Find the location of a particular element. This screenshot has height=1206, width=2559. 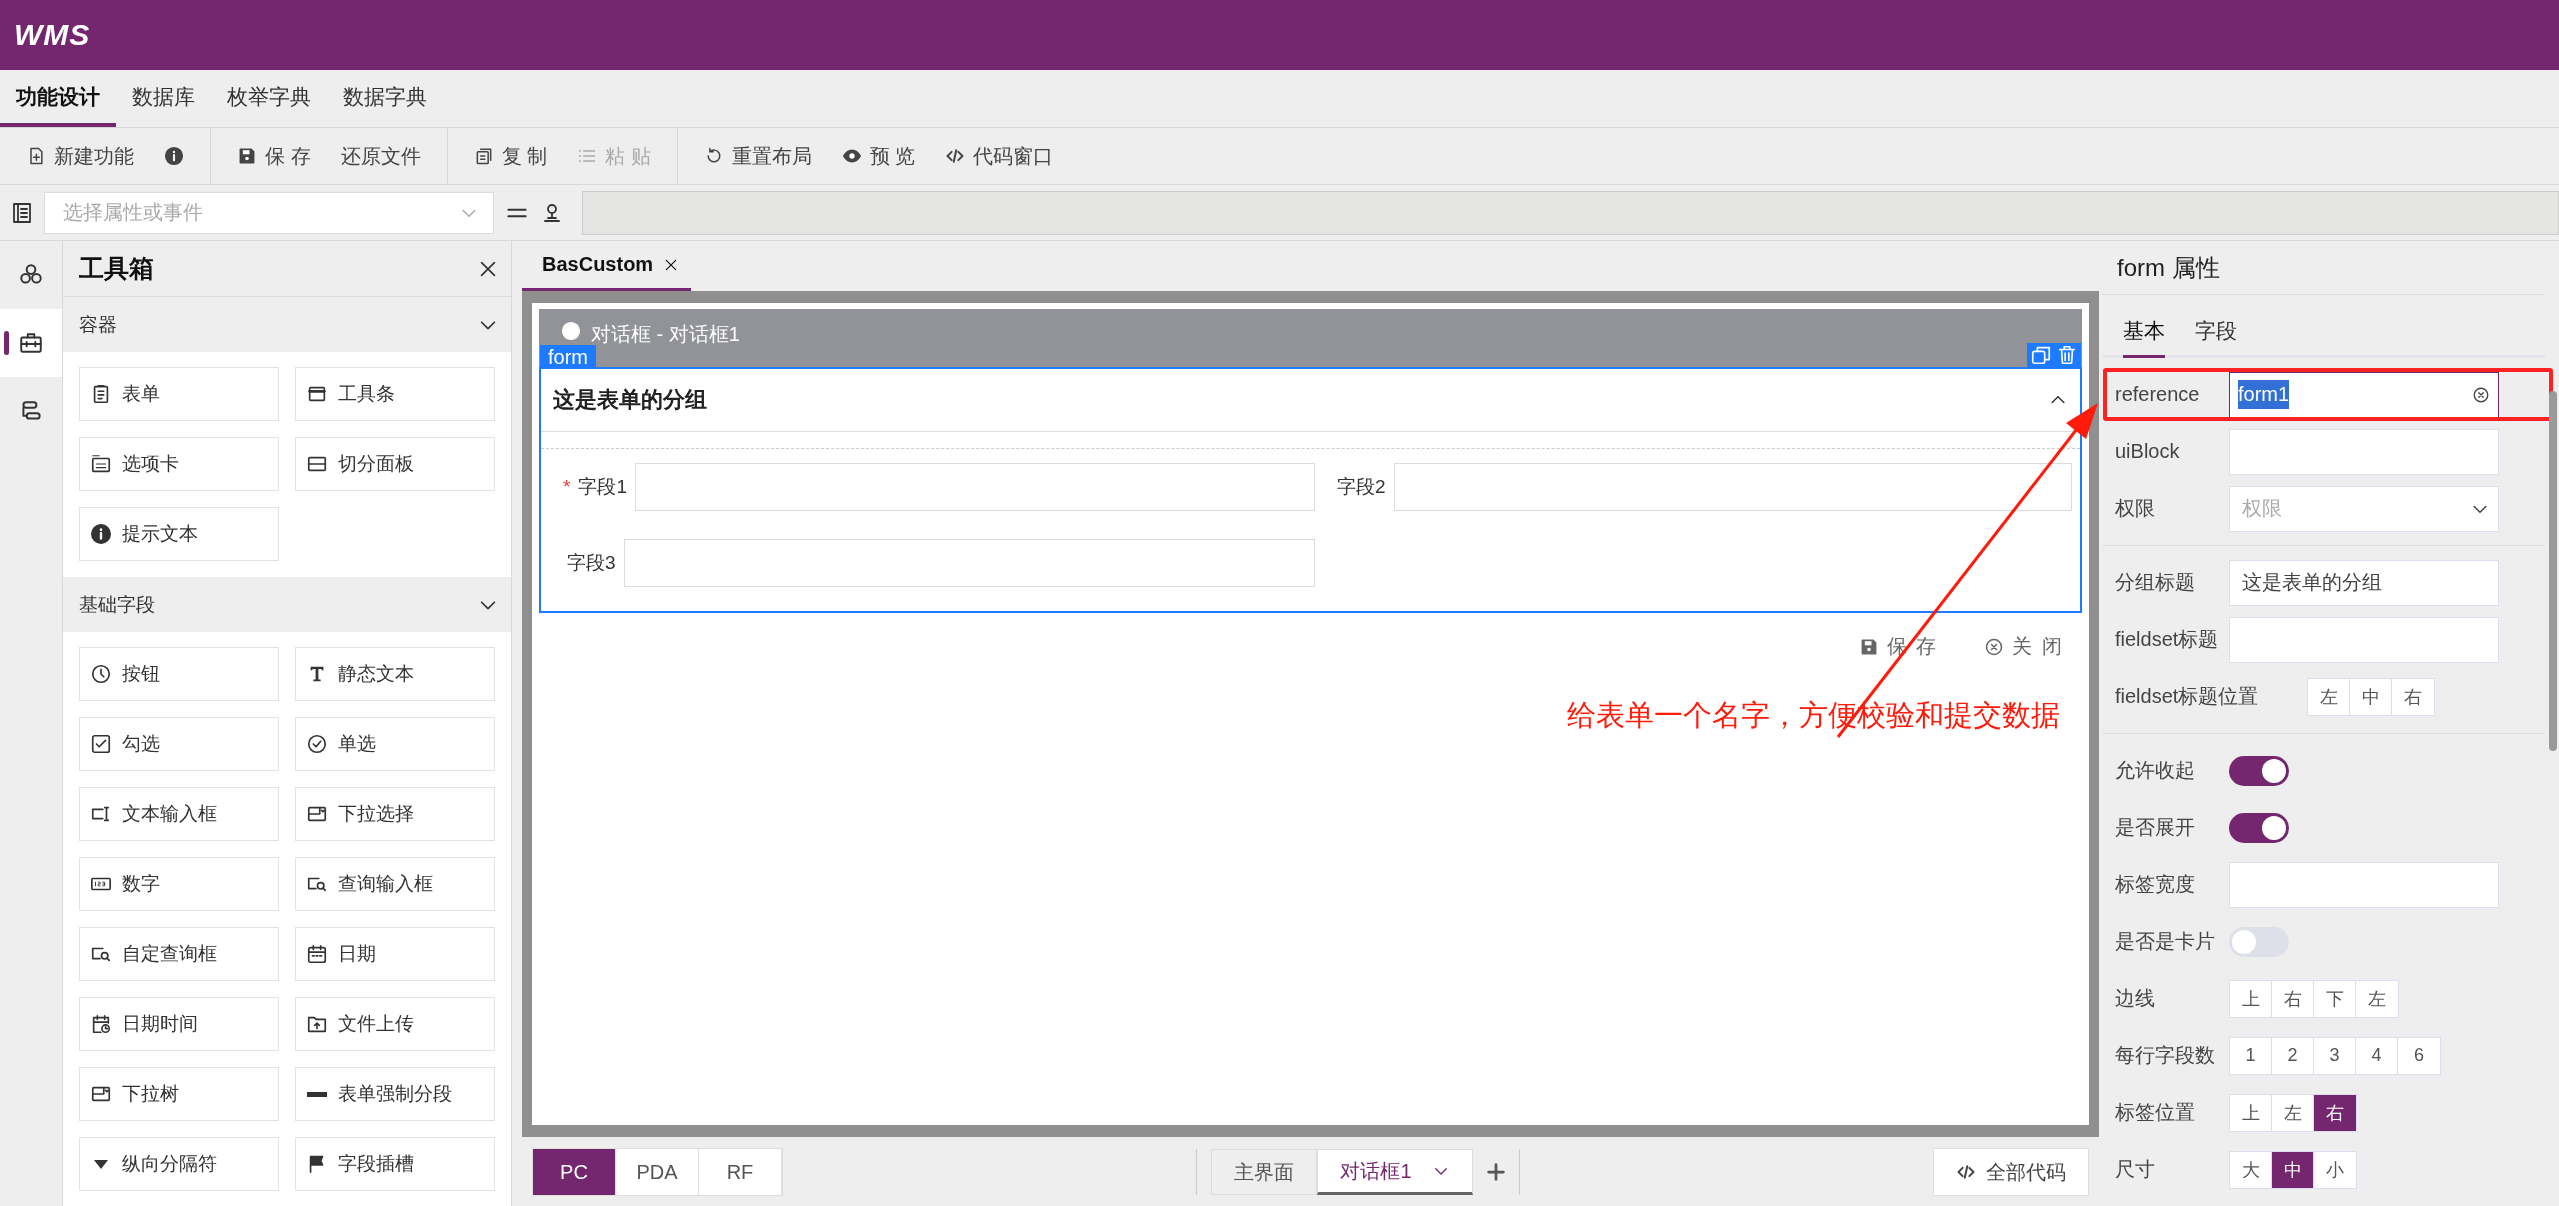

toolbox-item: 日期 is located at coordinates (395, 954).